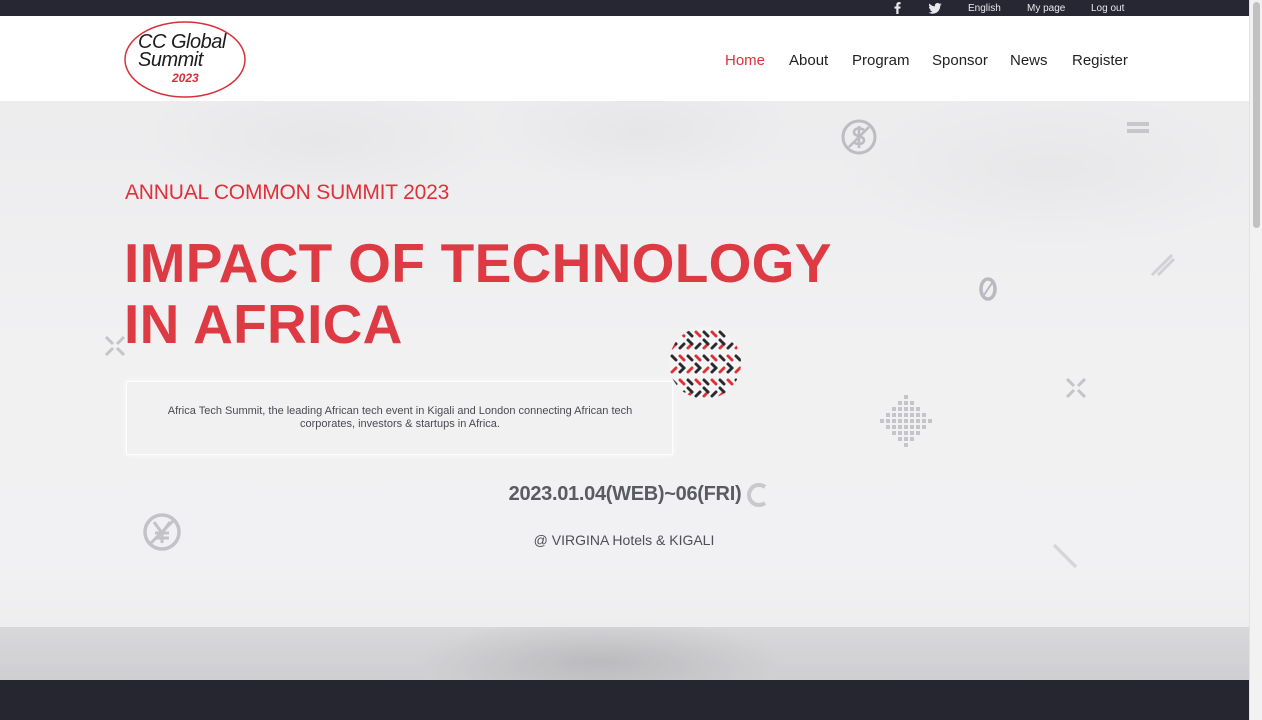  I want to click on dot-diamond-icon, so click(906, 421).